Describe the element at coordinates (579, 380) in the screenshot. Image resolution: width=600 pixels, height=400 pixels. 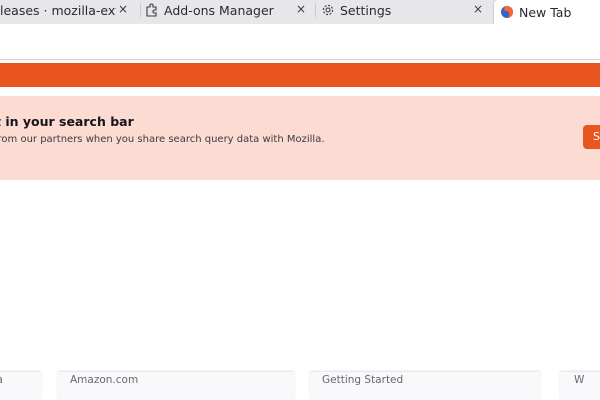
I see `shortcut-label: W` at that location.